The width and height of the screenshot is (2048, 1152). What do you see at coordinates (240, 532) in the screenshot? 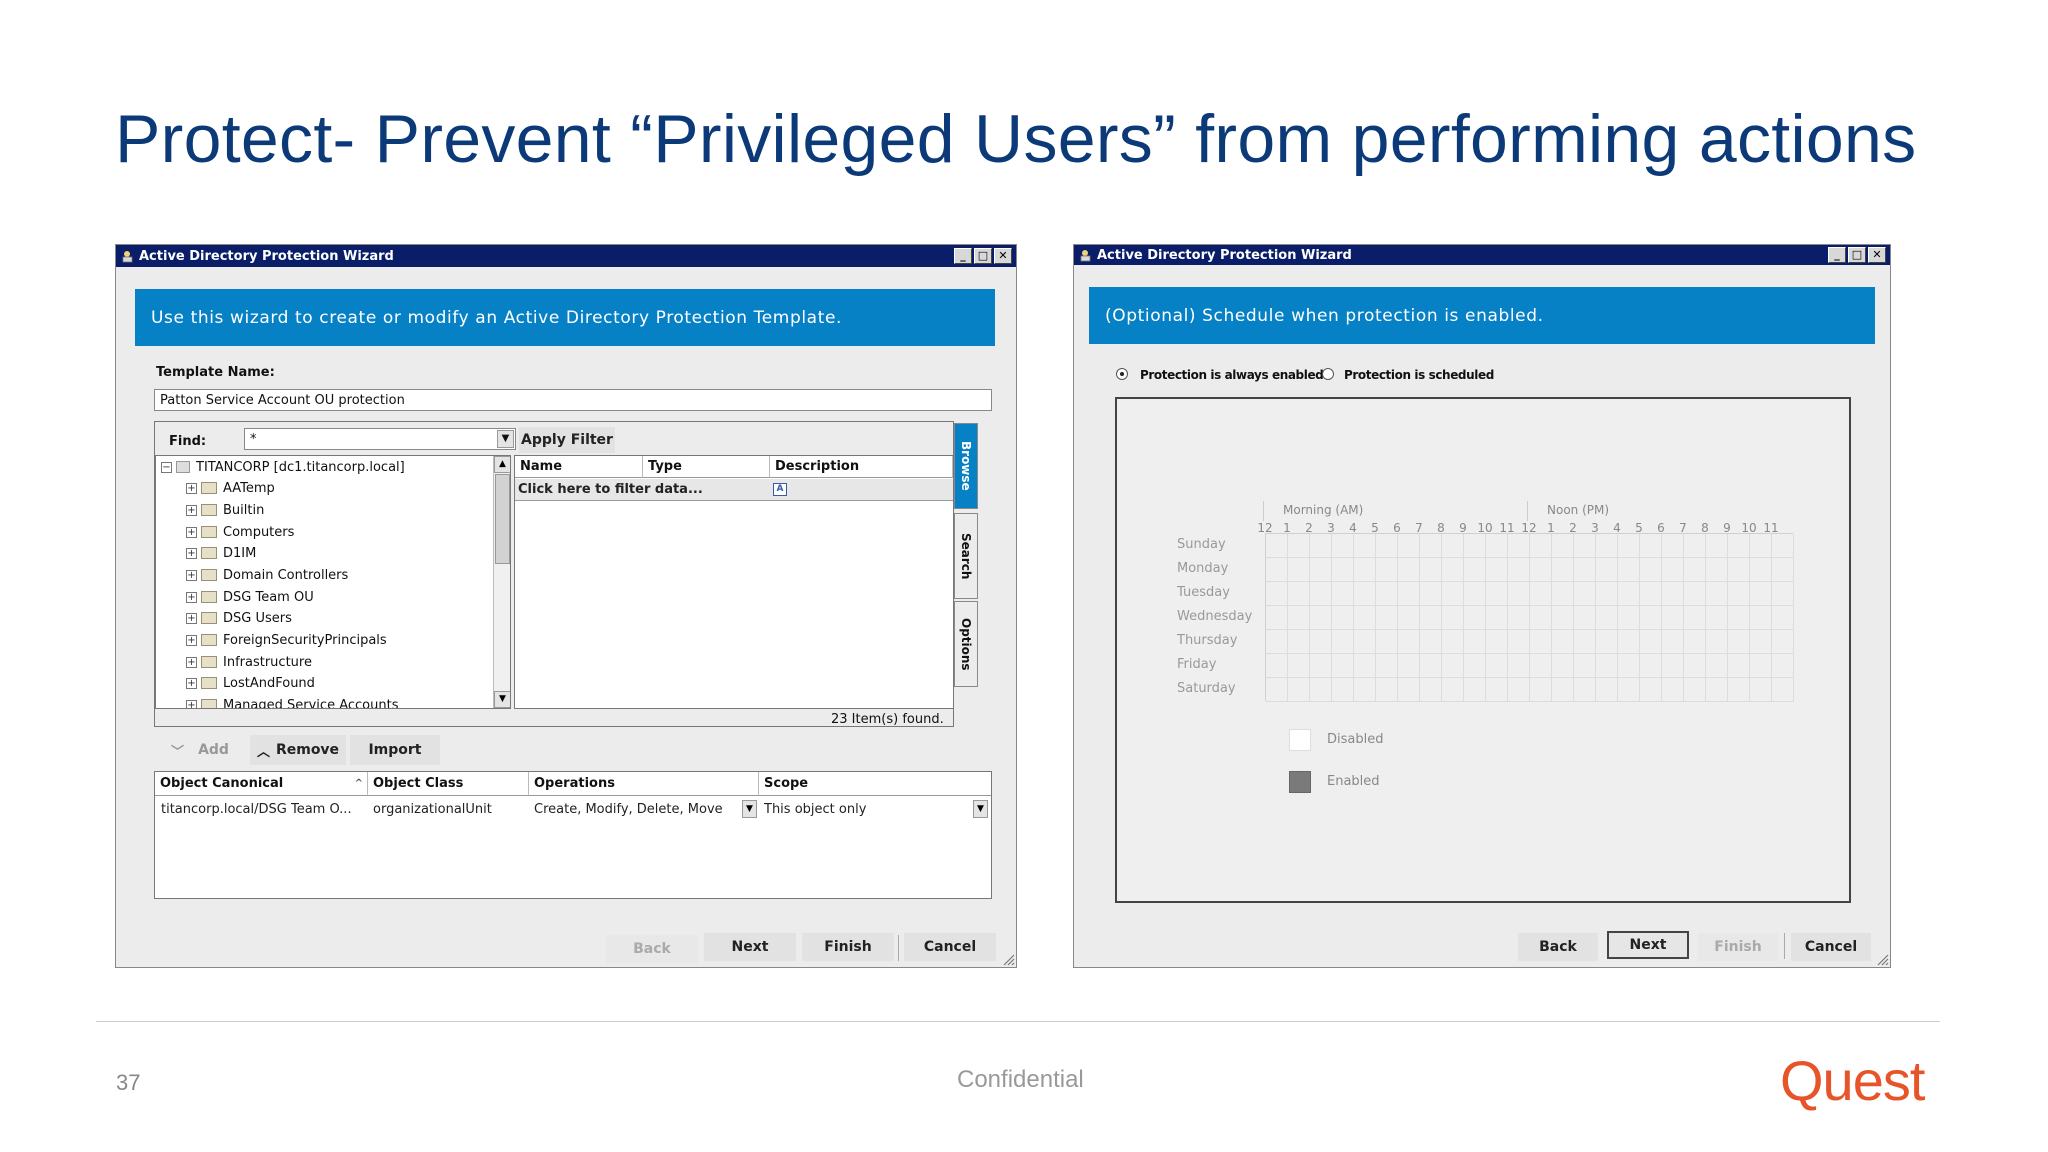
I see `tree-item: + Computers` at bounding box center [240, 532].